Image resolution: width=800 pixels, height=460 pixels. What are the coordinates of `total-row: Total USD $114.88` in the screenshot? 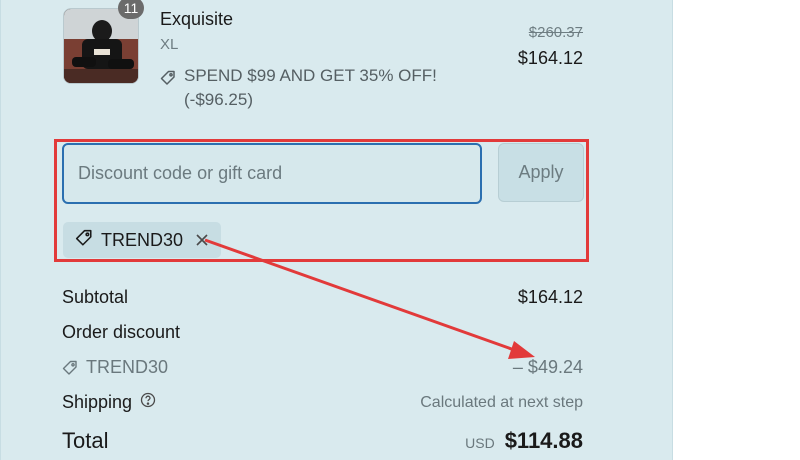 It's located at (322, 441).